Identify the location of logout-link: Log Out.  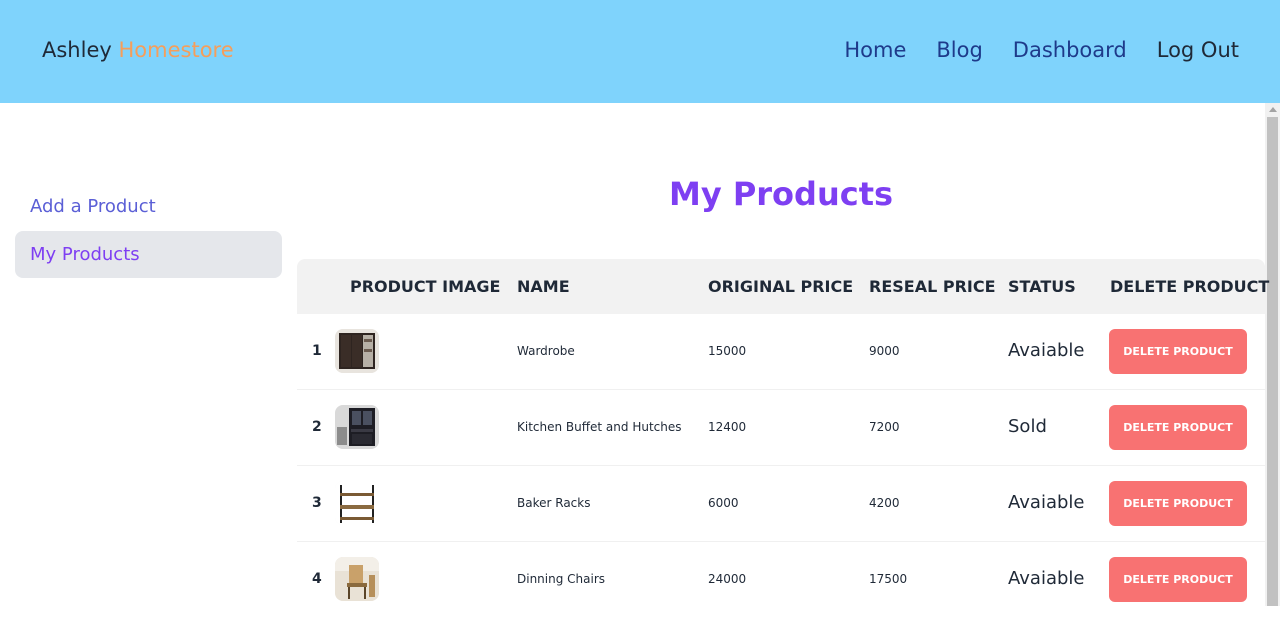
(1198, 50).